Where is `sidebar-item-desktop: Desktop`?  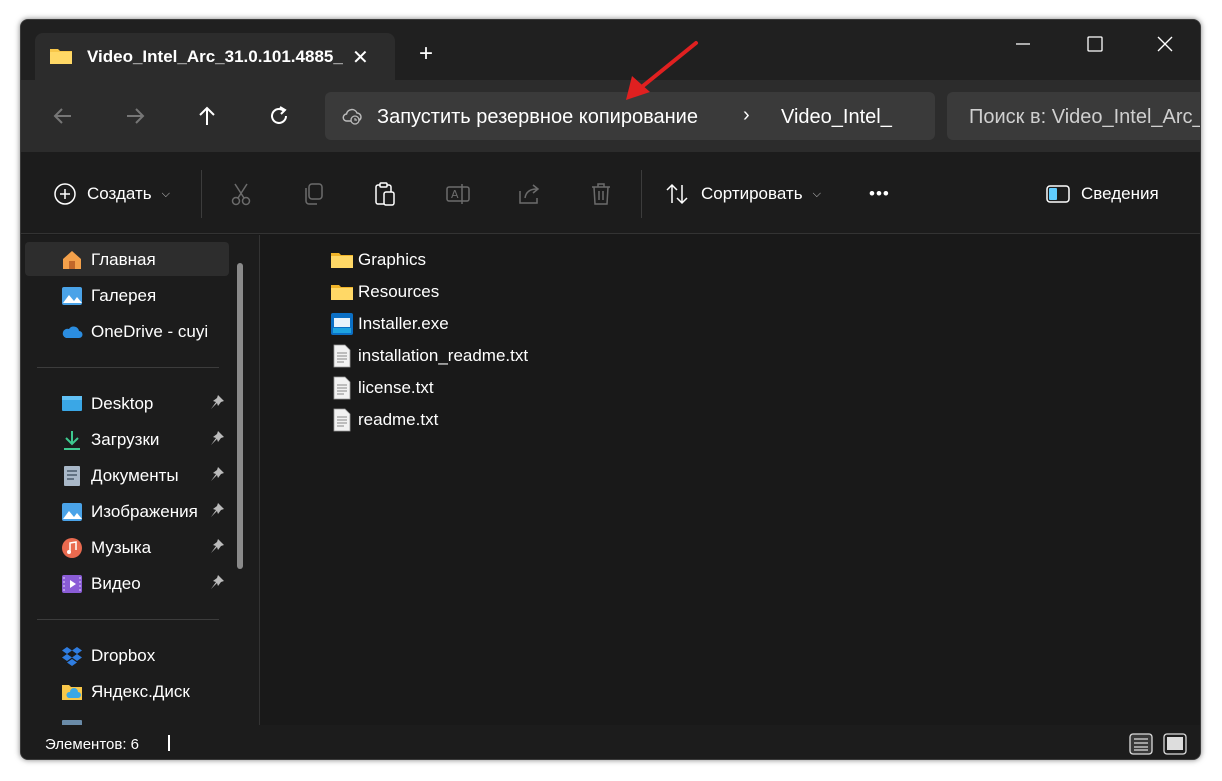 sidebar-item-desktop: Desktop is located at coordinates (127, 403).